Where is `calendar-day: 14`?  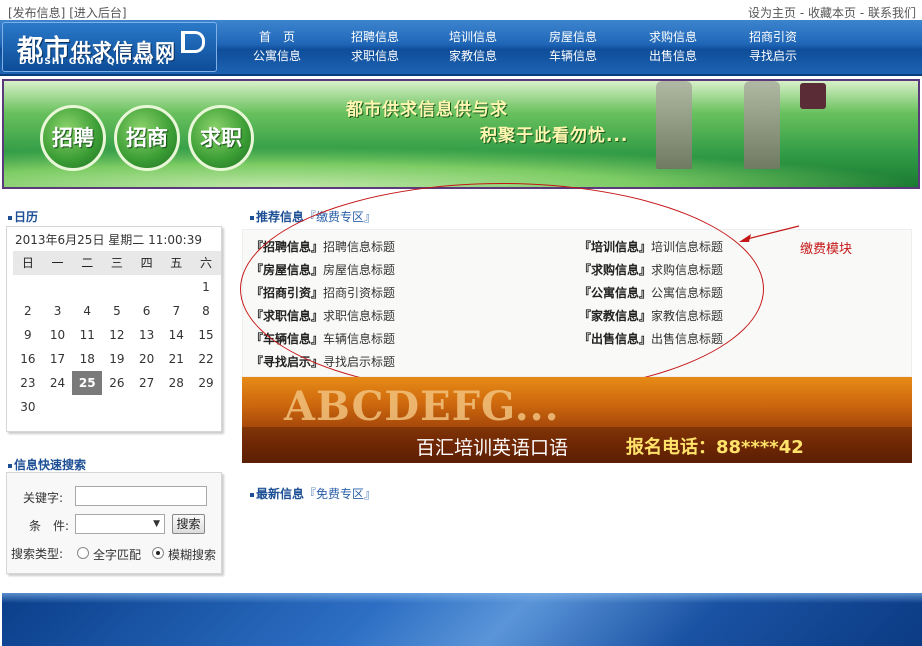 calendar-day: 14 is located at coordinates (176, 335).